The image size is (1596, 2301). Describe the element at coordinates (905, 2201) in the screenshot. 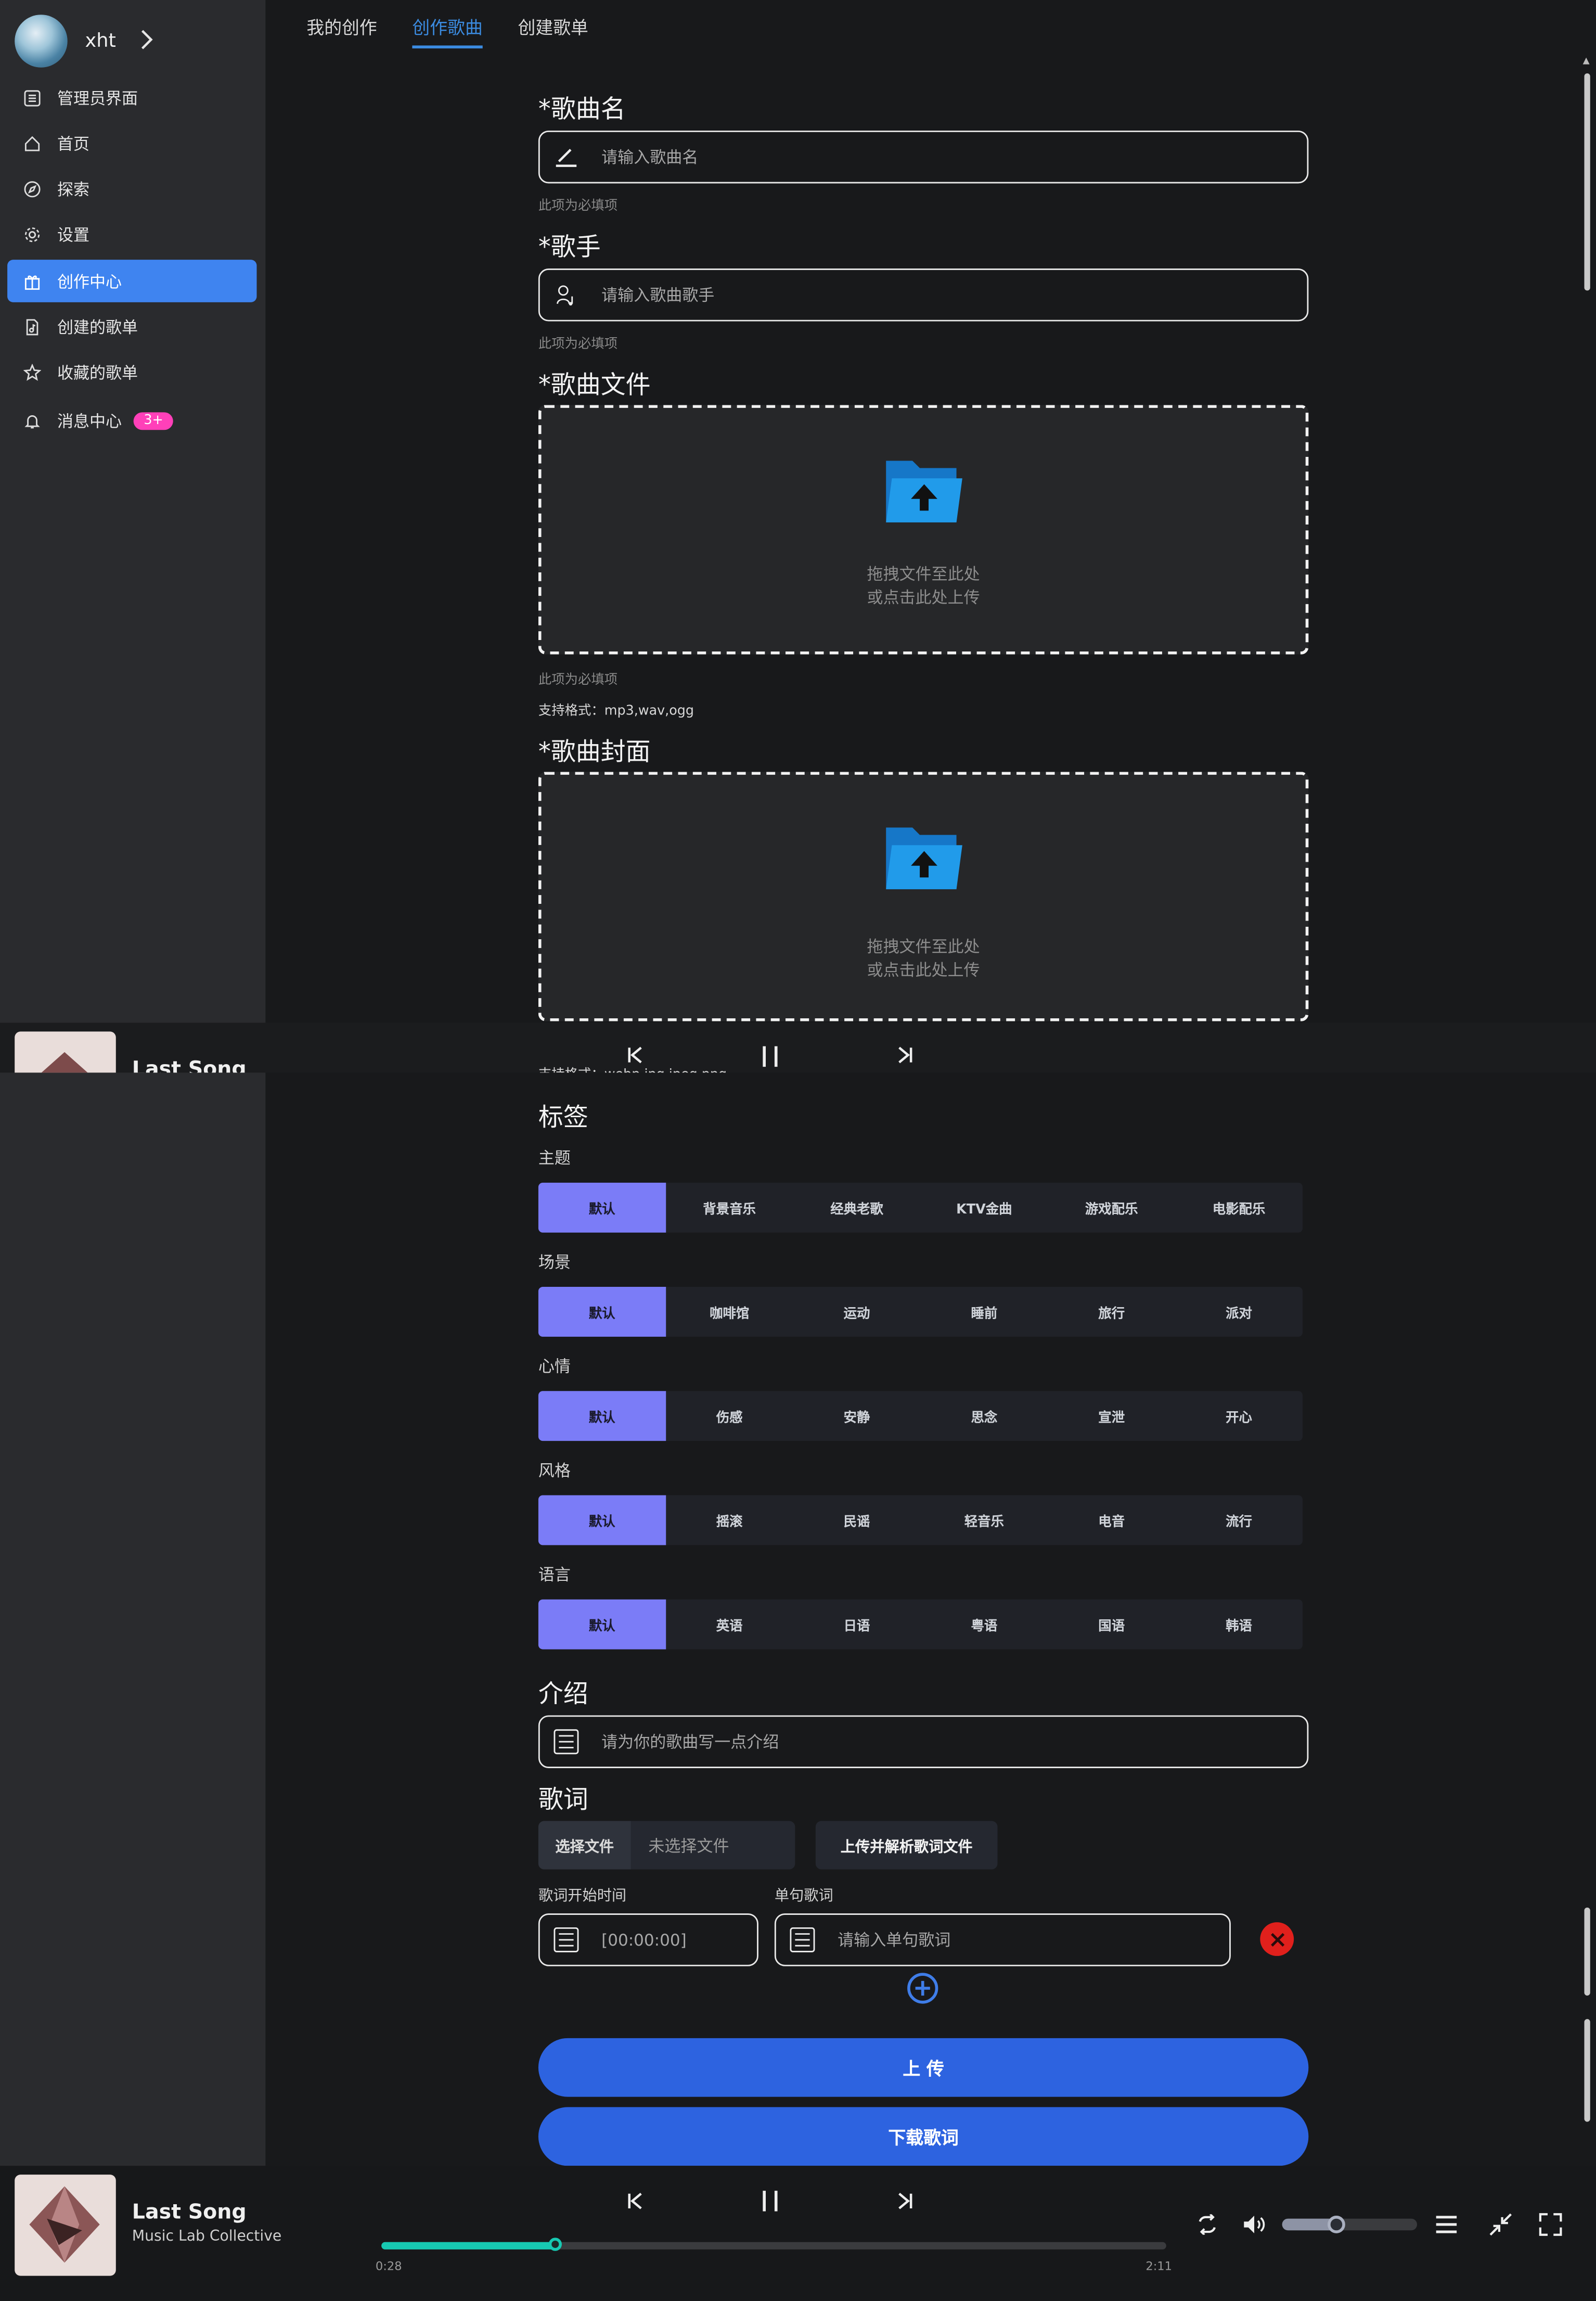

I see `next-track-icon` at that location.